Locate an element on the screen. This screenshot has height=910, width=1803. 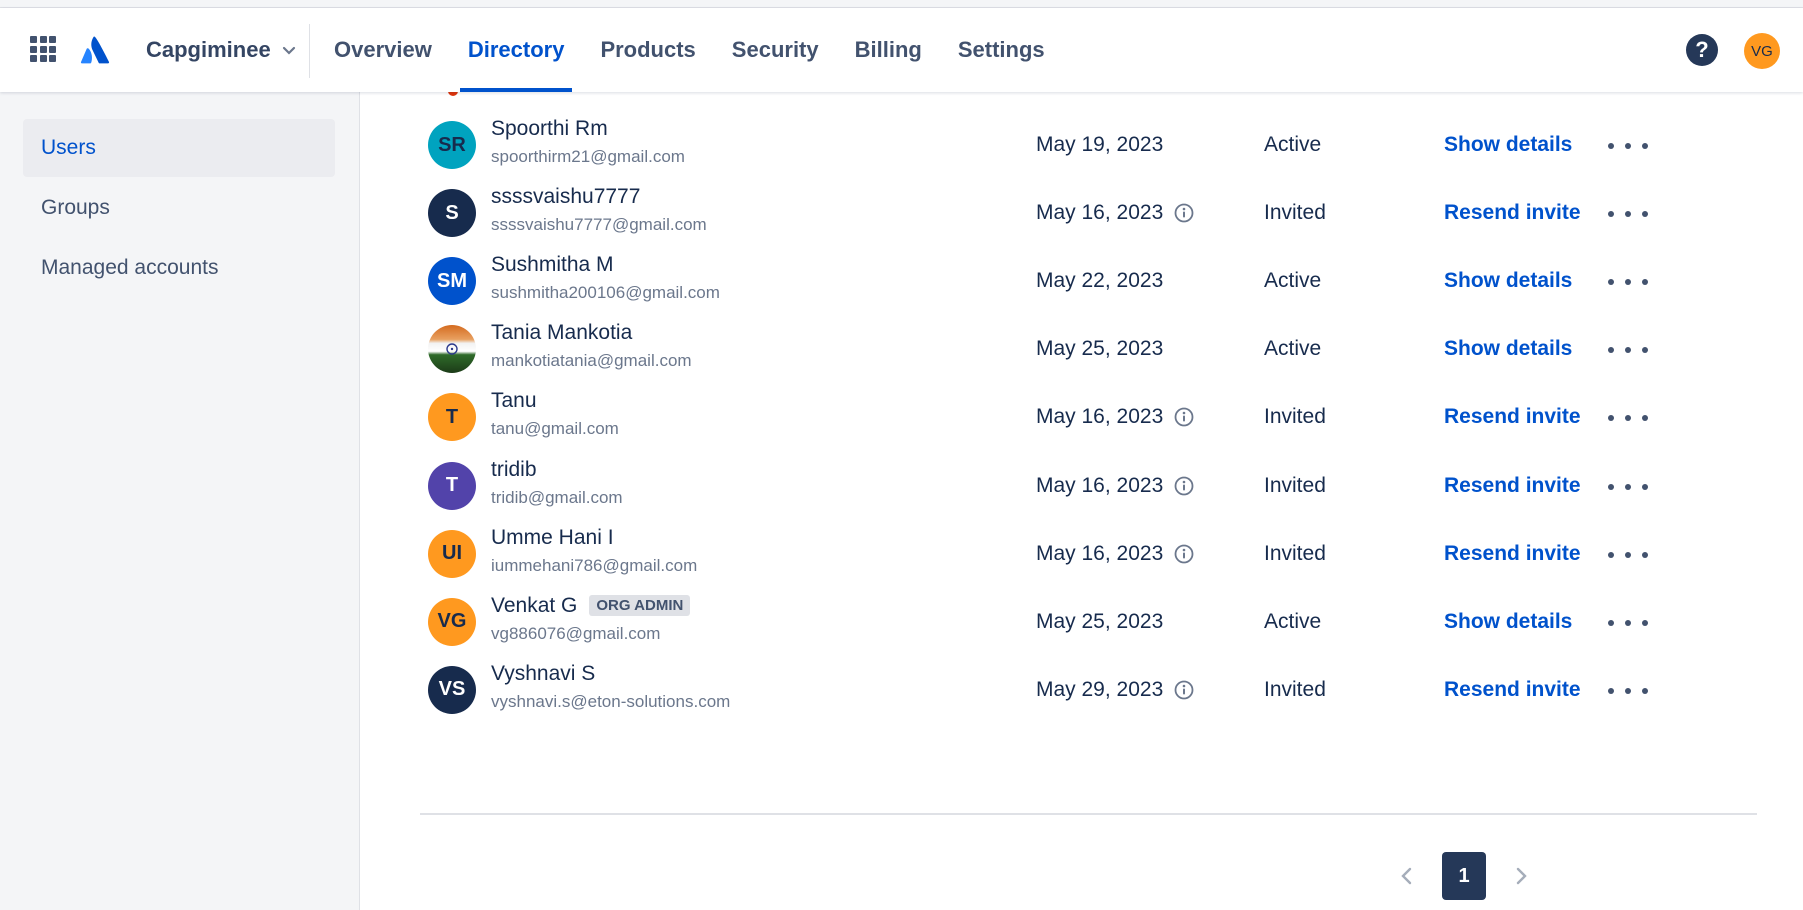
user-name: Tania Mankotia is located at coordinates (561, 333).